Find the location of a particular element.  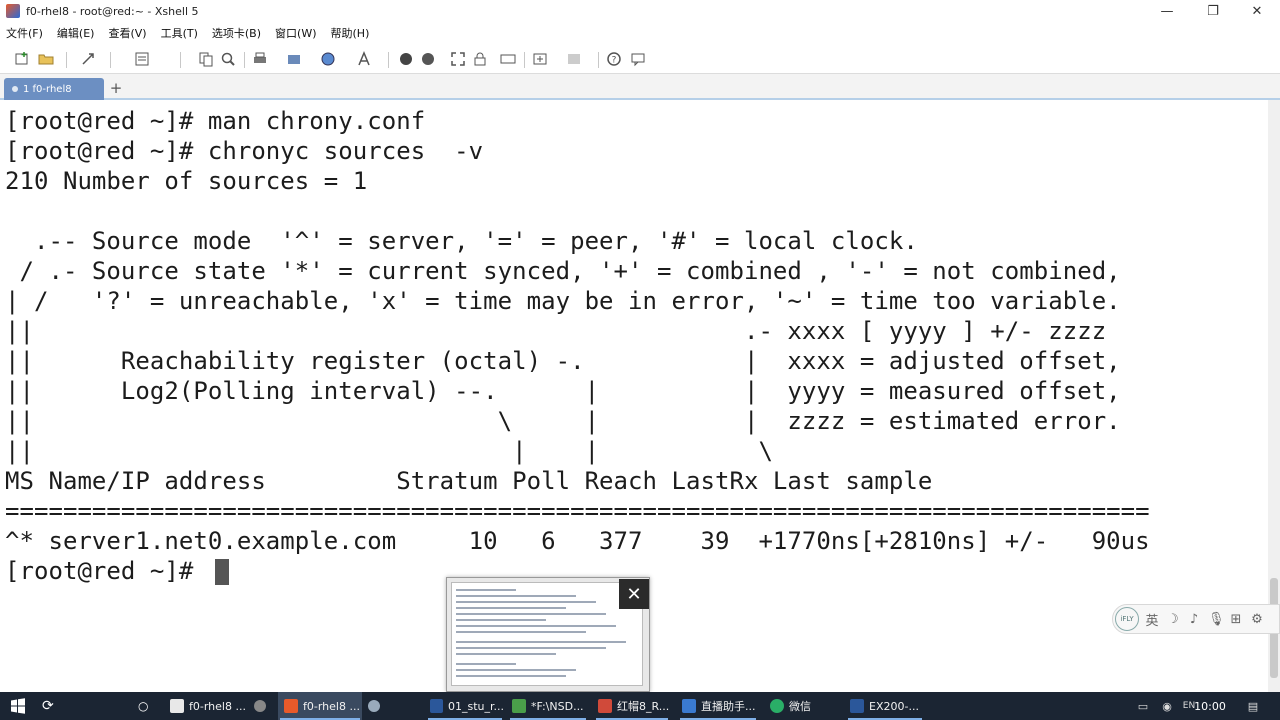

ifly-input-toolbar: iFLY 英 ☽ ♪ 🎙 ⊞ ⚙ is located at coordinates (1196, 619).